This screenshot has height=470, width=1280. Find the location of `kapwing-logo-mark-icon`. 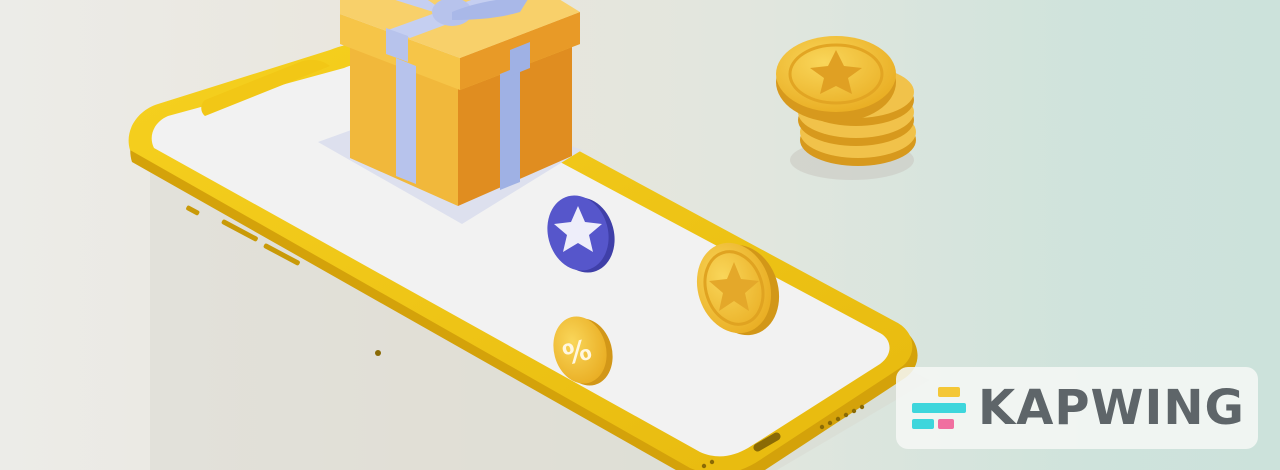

kapwing-logo-mark-icon is located at coordinates (939, 408).